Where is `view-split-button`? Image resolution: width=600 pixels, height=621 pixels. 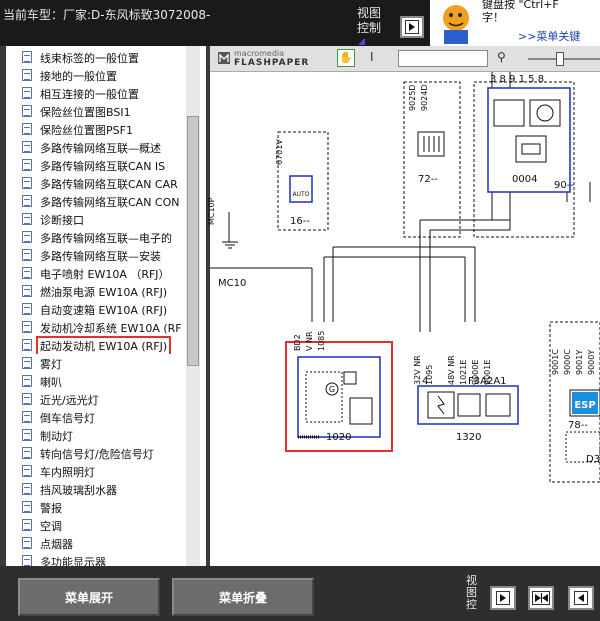 view-split-button is located at coordinates (541, 598).